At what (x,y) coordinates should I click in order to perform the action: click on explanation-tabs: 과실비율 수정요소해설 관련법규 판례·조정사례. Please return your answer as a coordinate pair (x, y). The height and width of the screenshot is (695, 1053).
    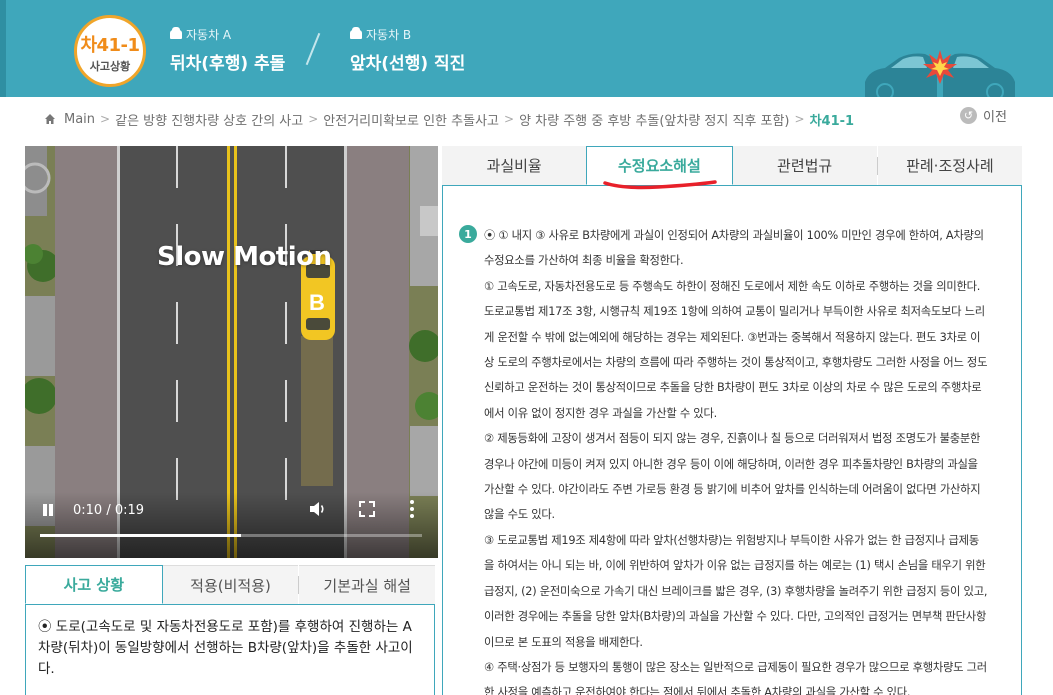
    Looking at the image, I should click on (732, 166).